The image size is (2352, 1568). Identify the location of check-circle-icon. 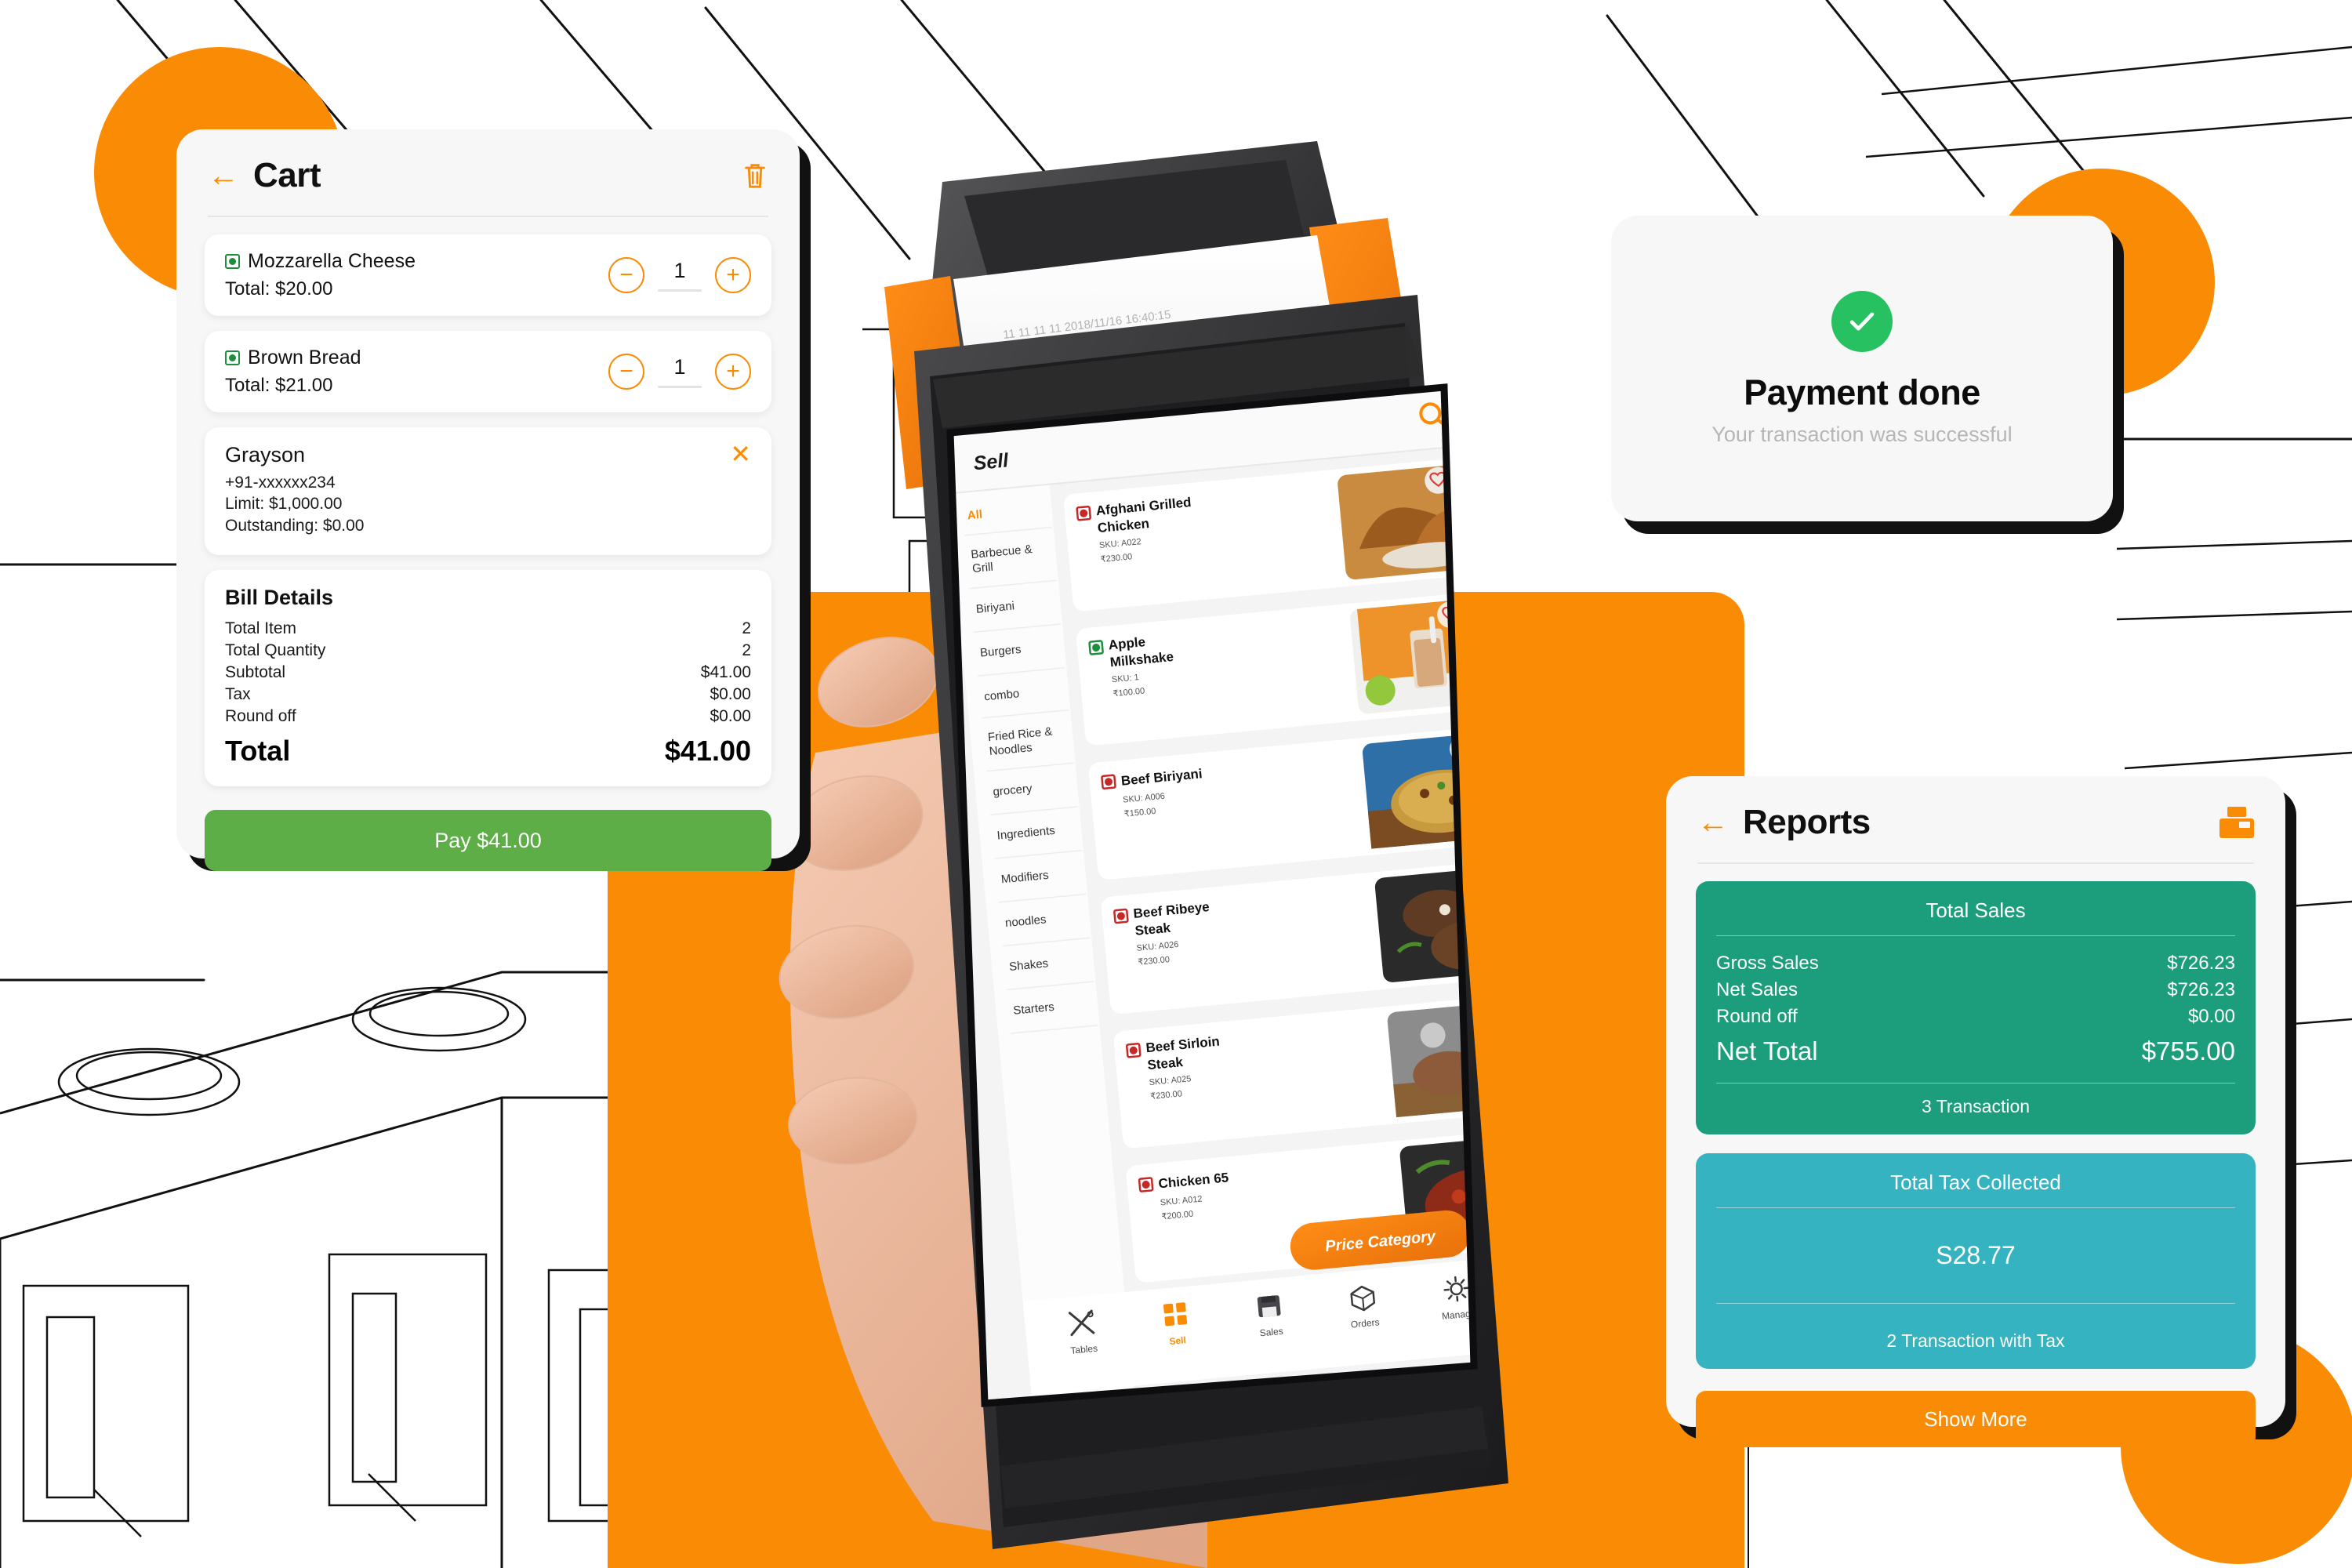
(1862, 321).